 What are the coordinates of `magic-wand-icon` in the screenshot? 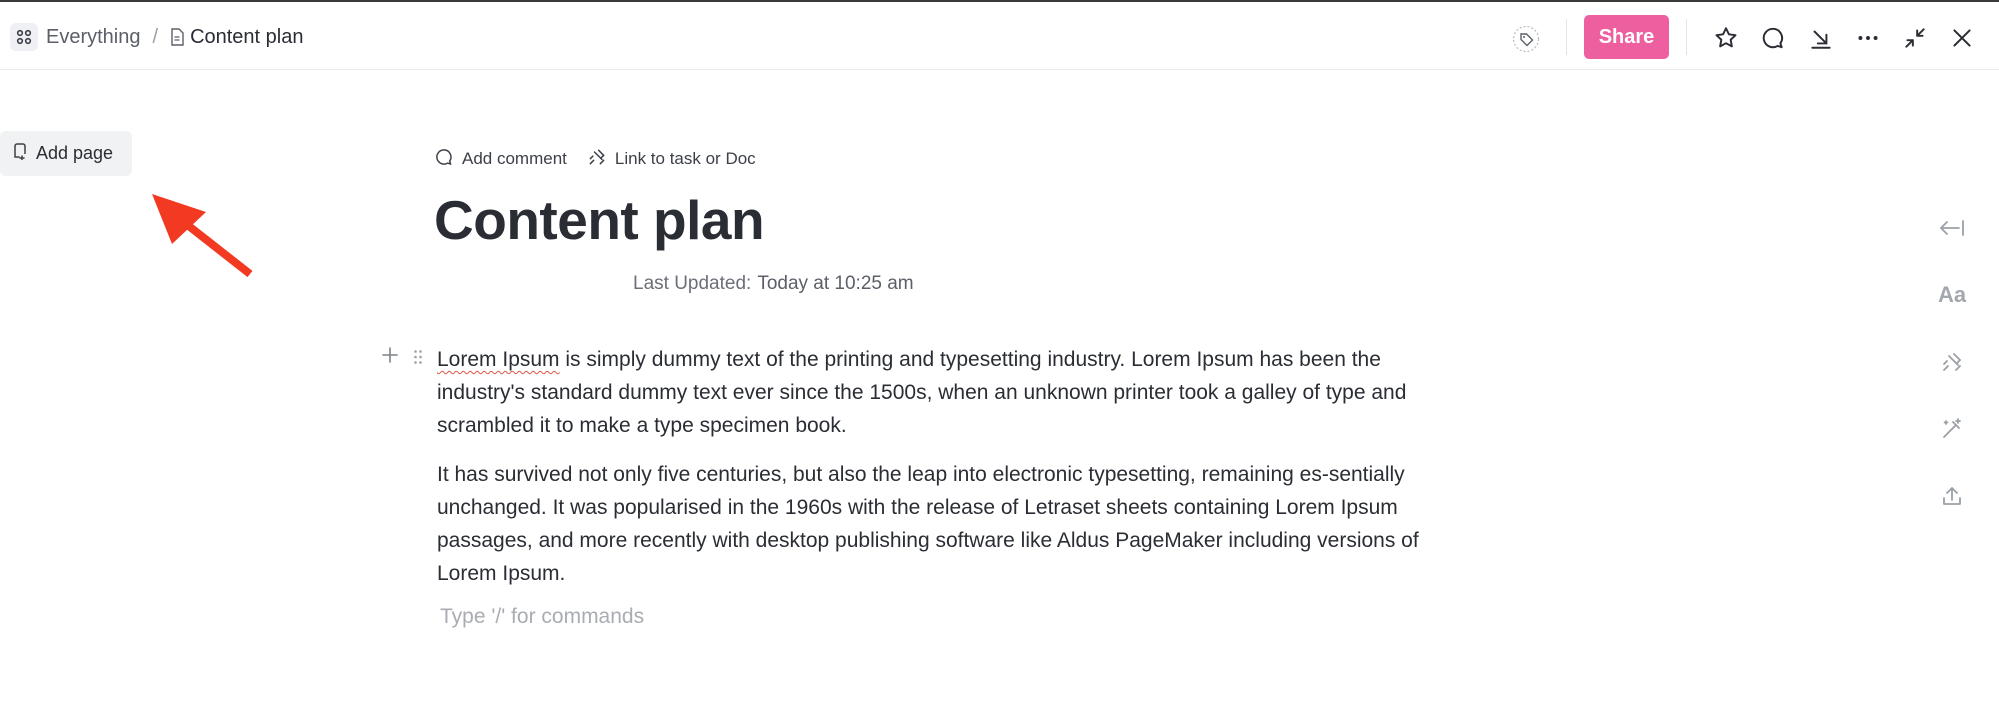 It's located at (1952, 429).